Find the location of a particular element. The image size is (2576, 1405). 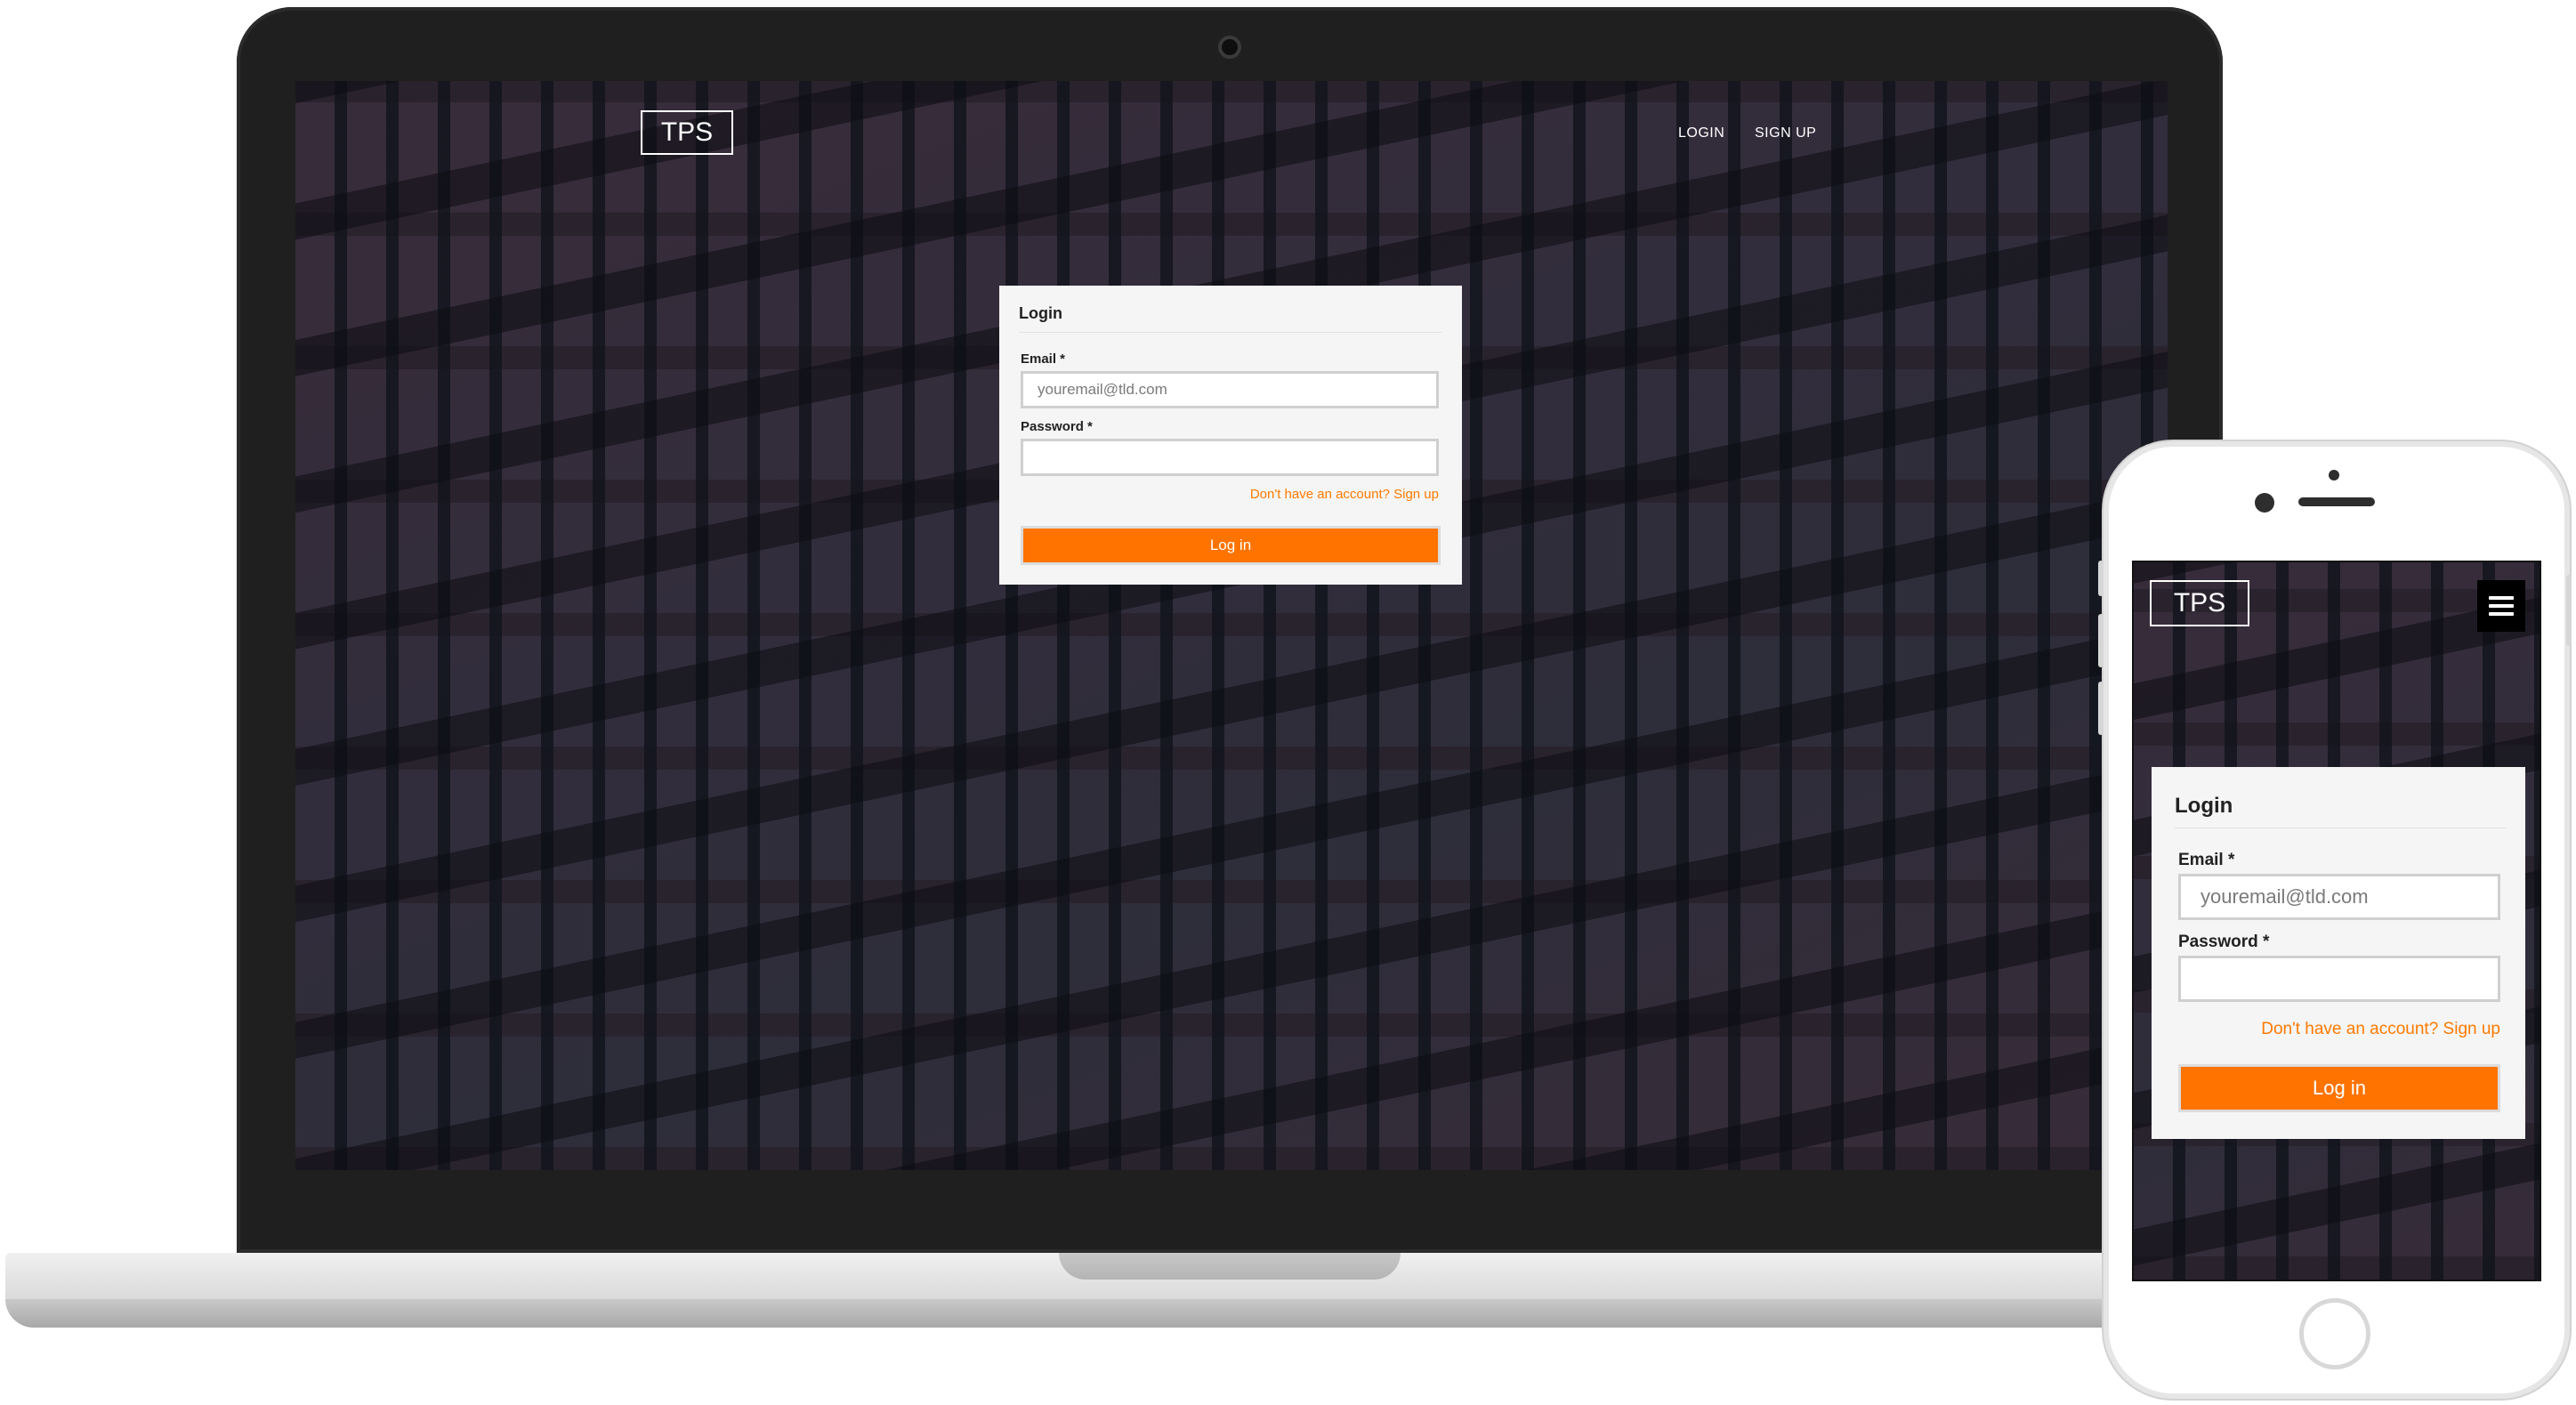

nav-signup-link: SIGN UP is located at coordinates (1785, 133).